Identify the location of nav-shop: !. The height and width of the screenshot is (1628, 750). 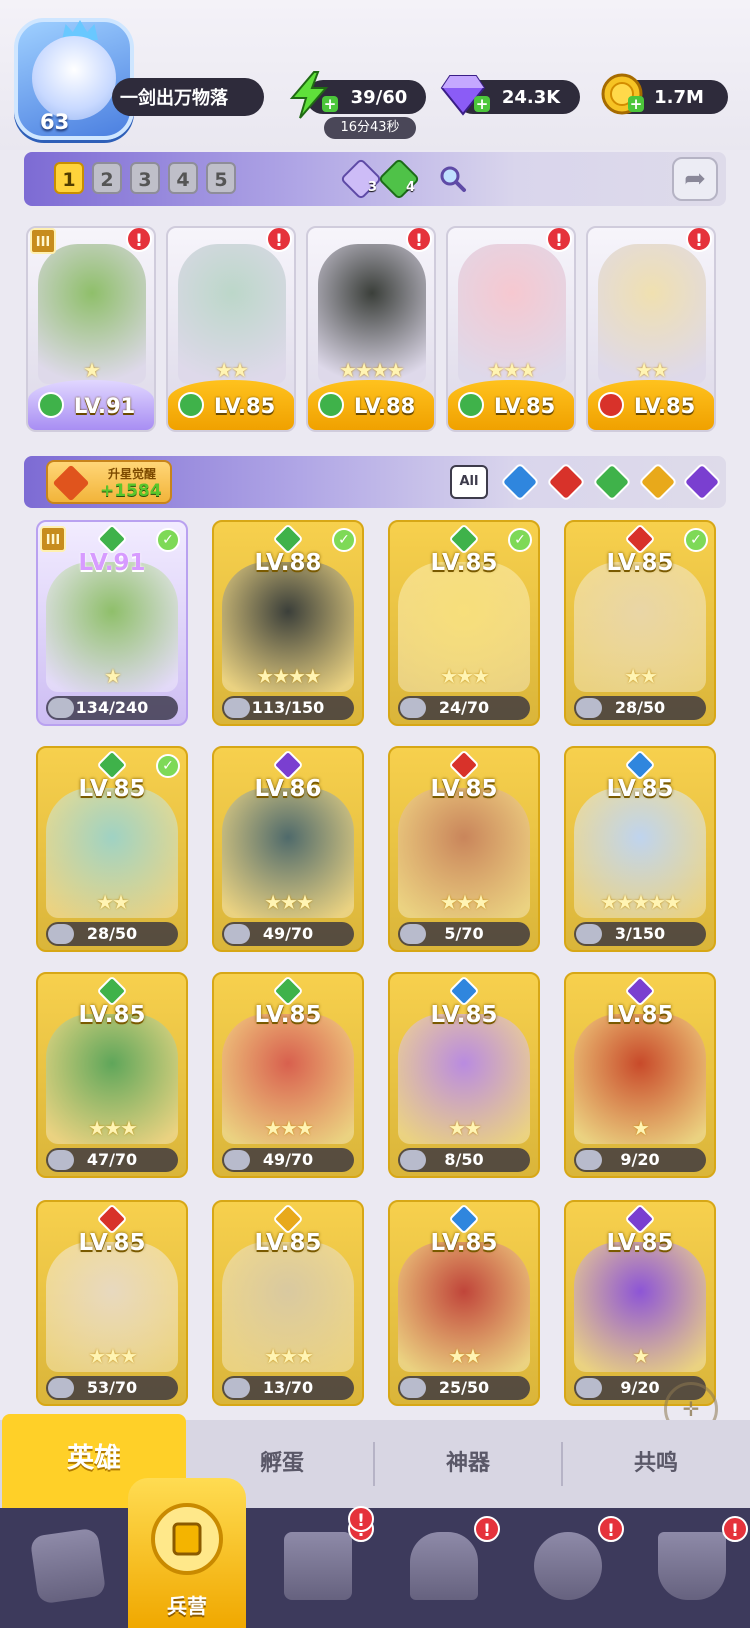
(696, 1566).